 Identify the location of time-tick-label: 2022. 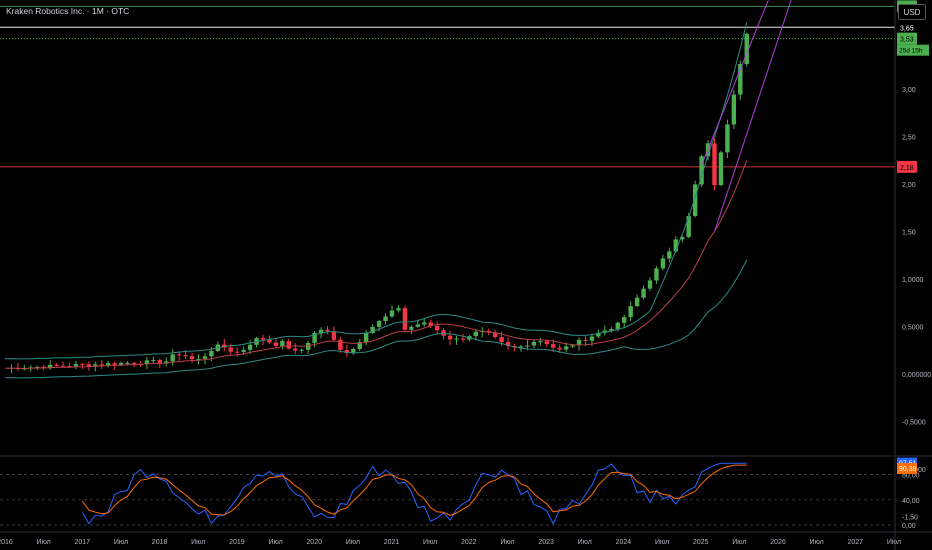
(469, 542).